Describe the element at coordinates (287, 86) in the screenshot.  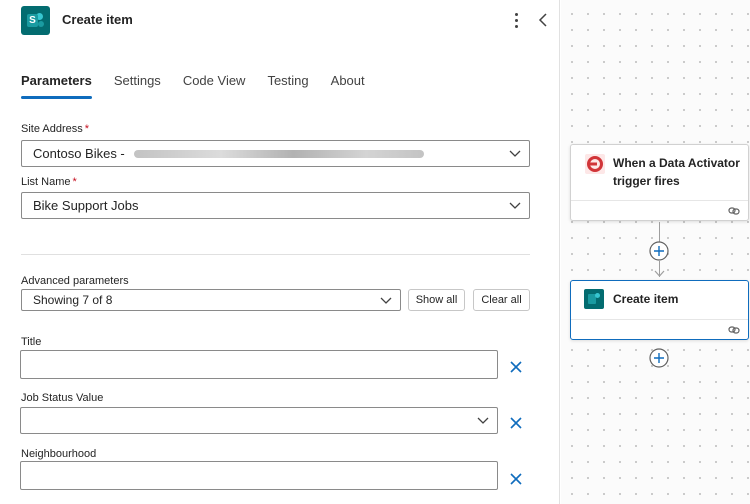
I see `tab-testing: Testing` at that location.